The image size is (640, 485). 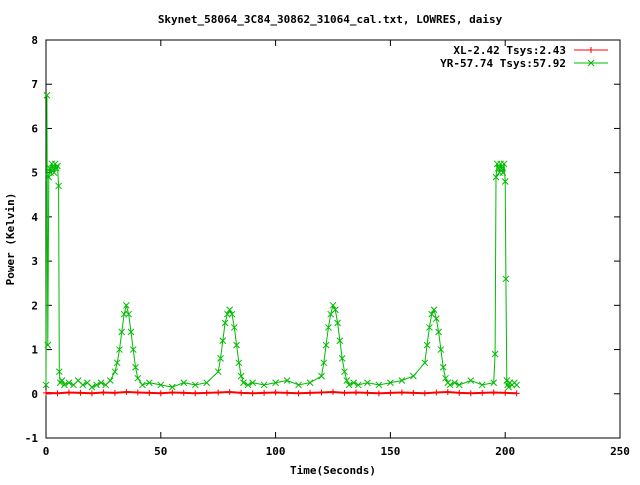 I want to click on y-tick-label: 4, so click(x=34, y=217).